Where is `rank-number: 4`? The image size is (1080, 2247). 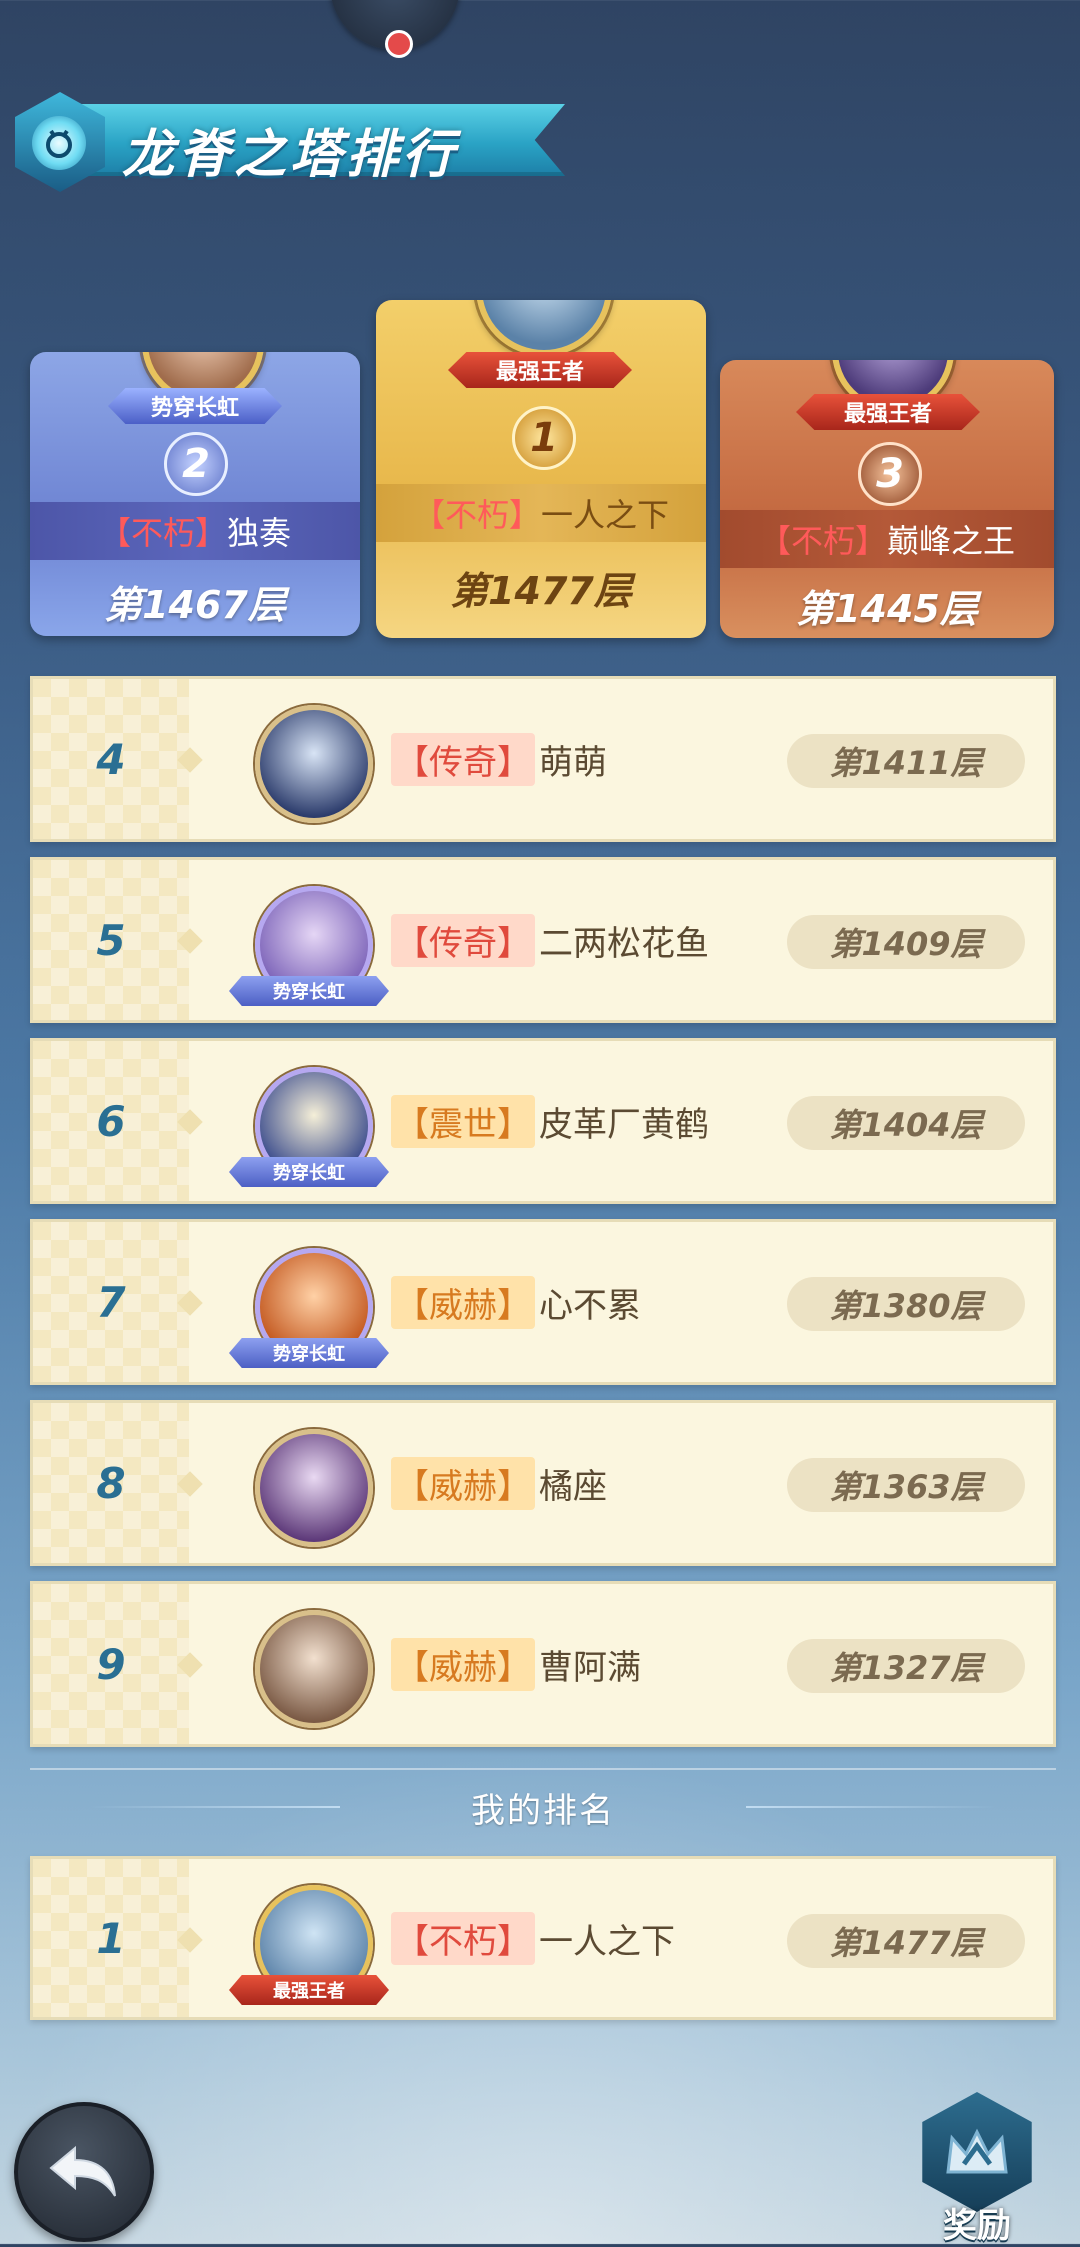
rank-number: 4 is located at coordinates (111, 759).